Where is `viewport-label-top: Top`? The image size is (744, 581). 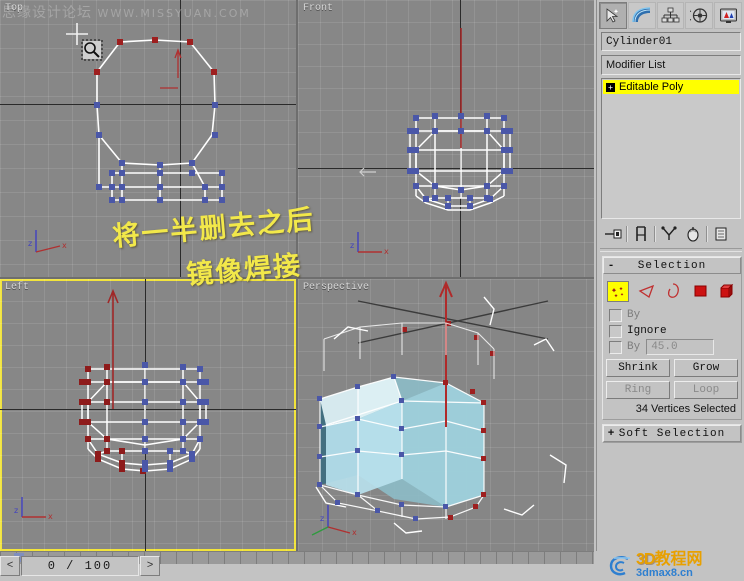
viewport-label-top: Top is located at coordinates (14, 8).